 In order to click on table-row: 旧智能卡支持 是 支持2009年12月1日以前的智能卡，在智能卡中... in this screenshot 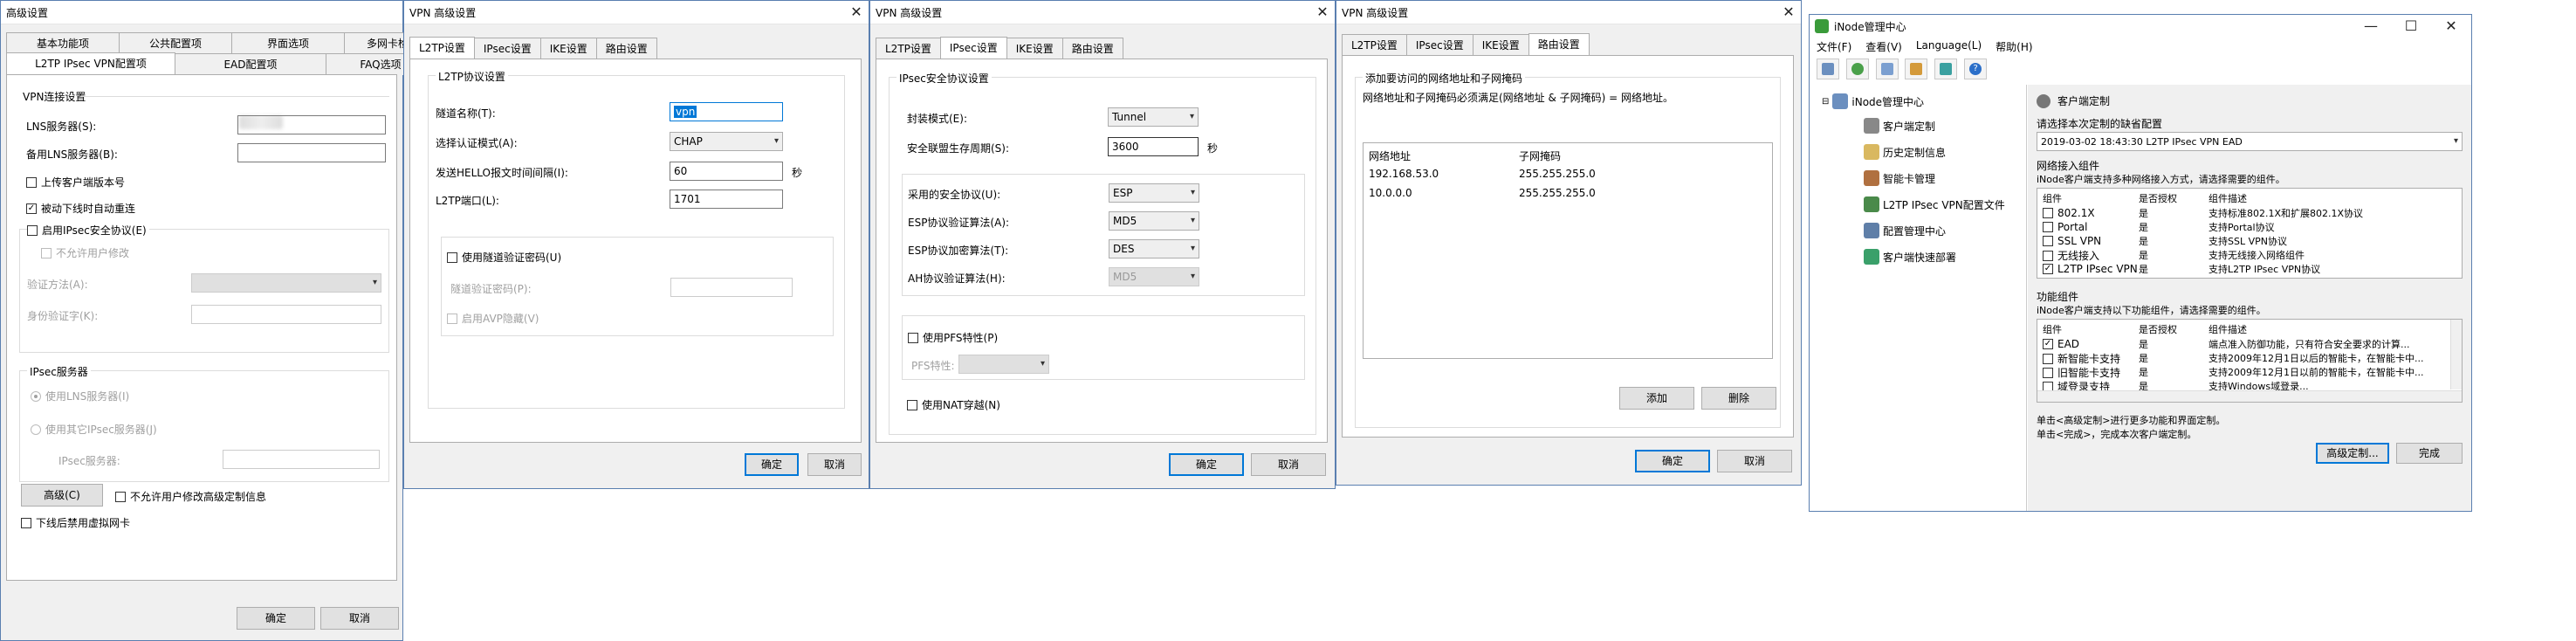, I will do `click(2233, 373)`.